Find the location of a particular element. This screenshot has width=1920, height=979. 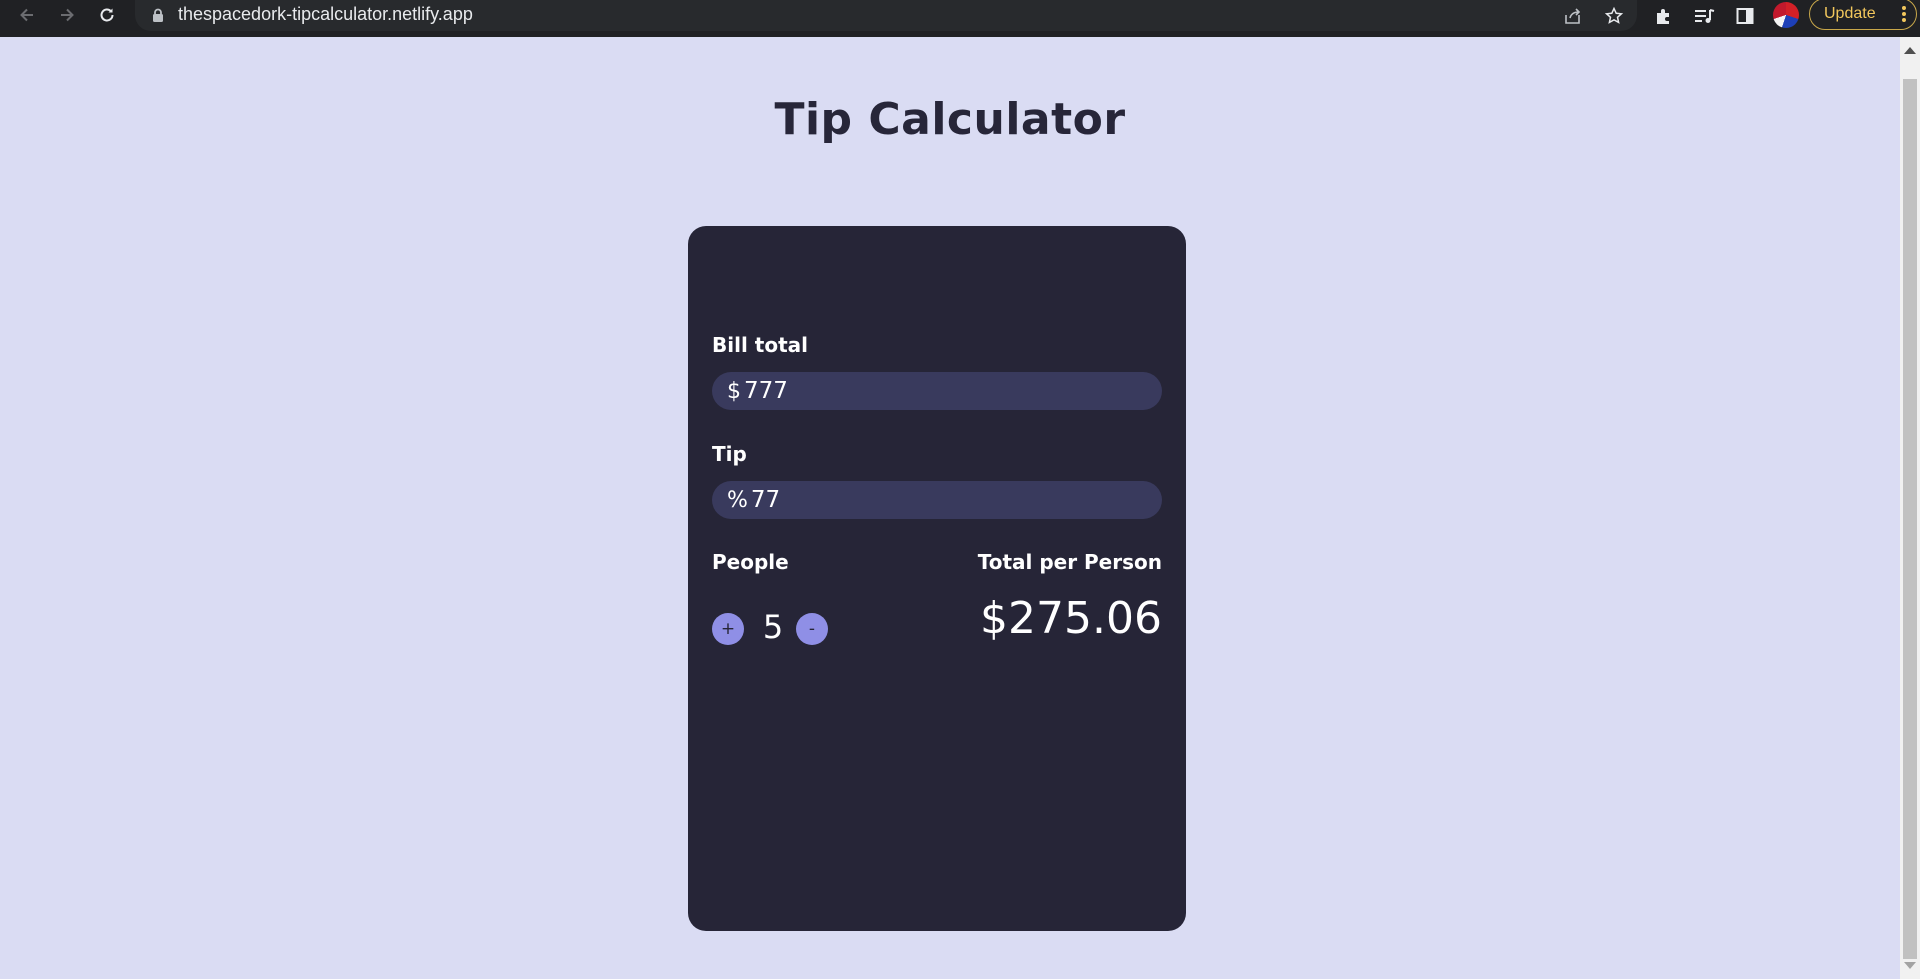

media-queue-icon is located at coordinates (1704, 16).